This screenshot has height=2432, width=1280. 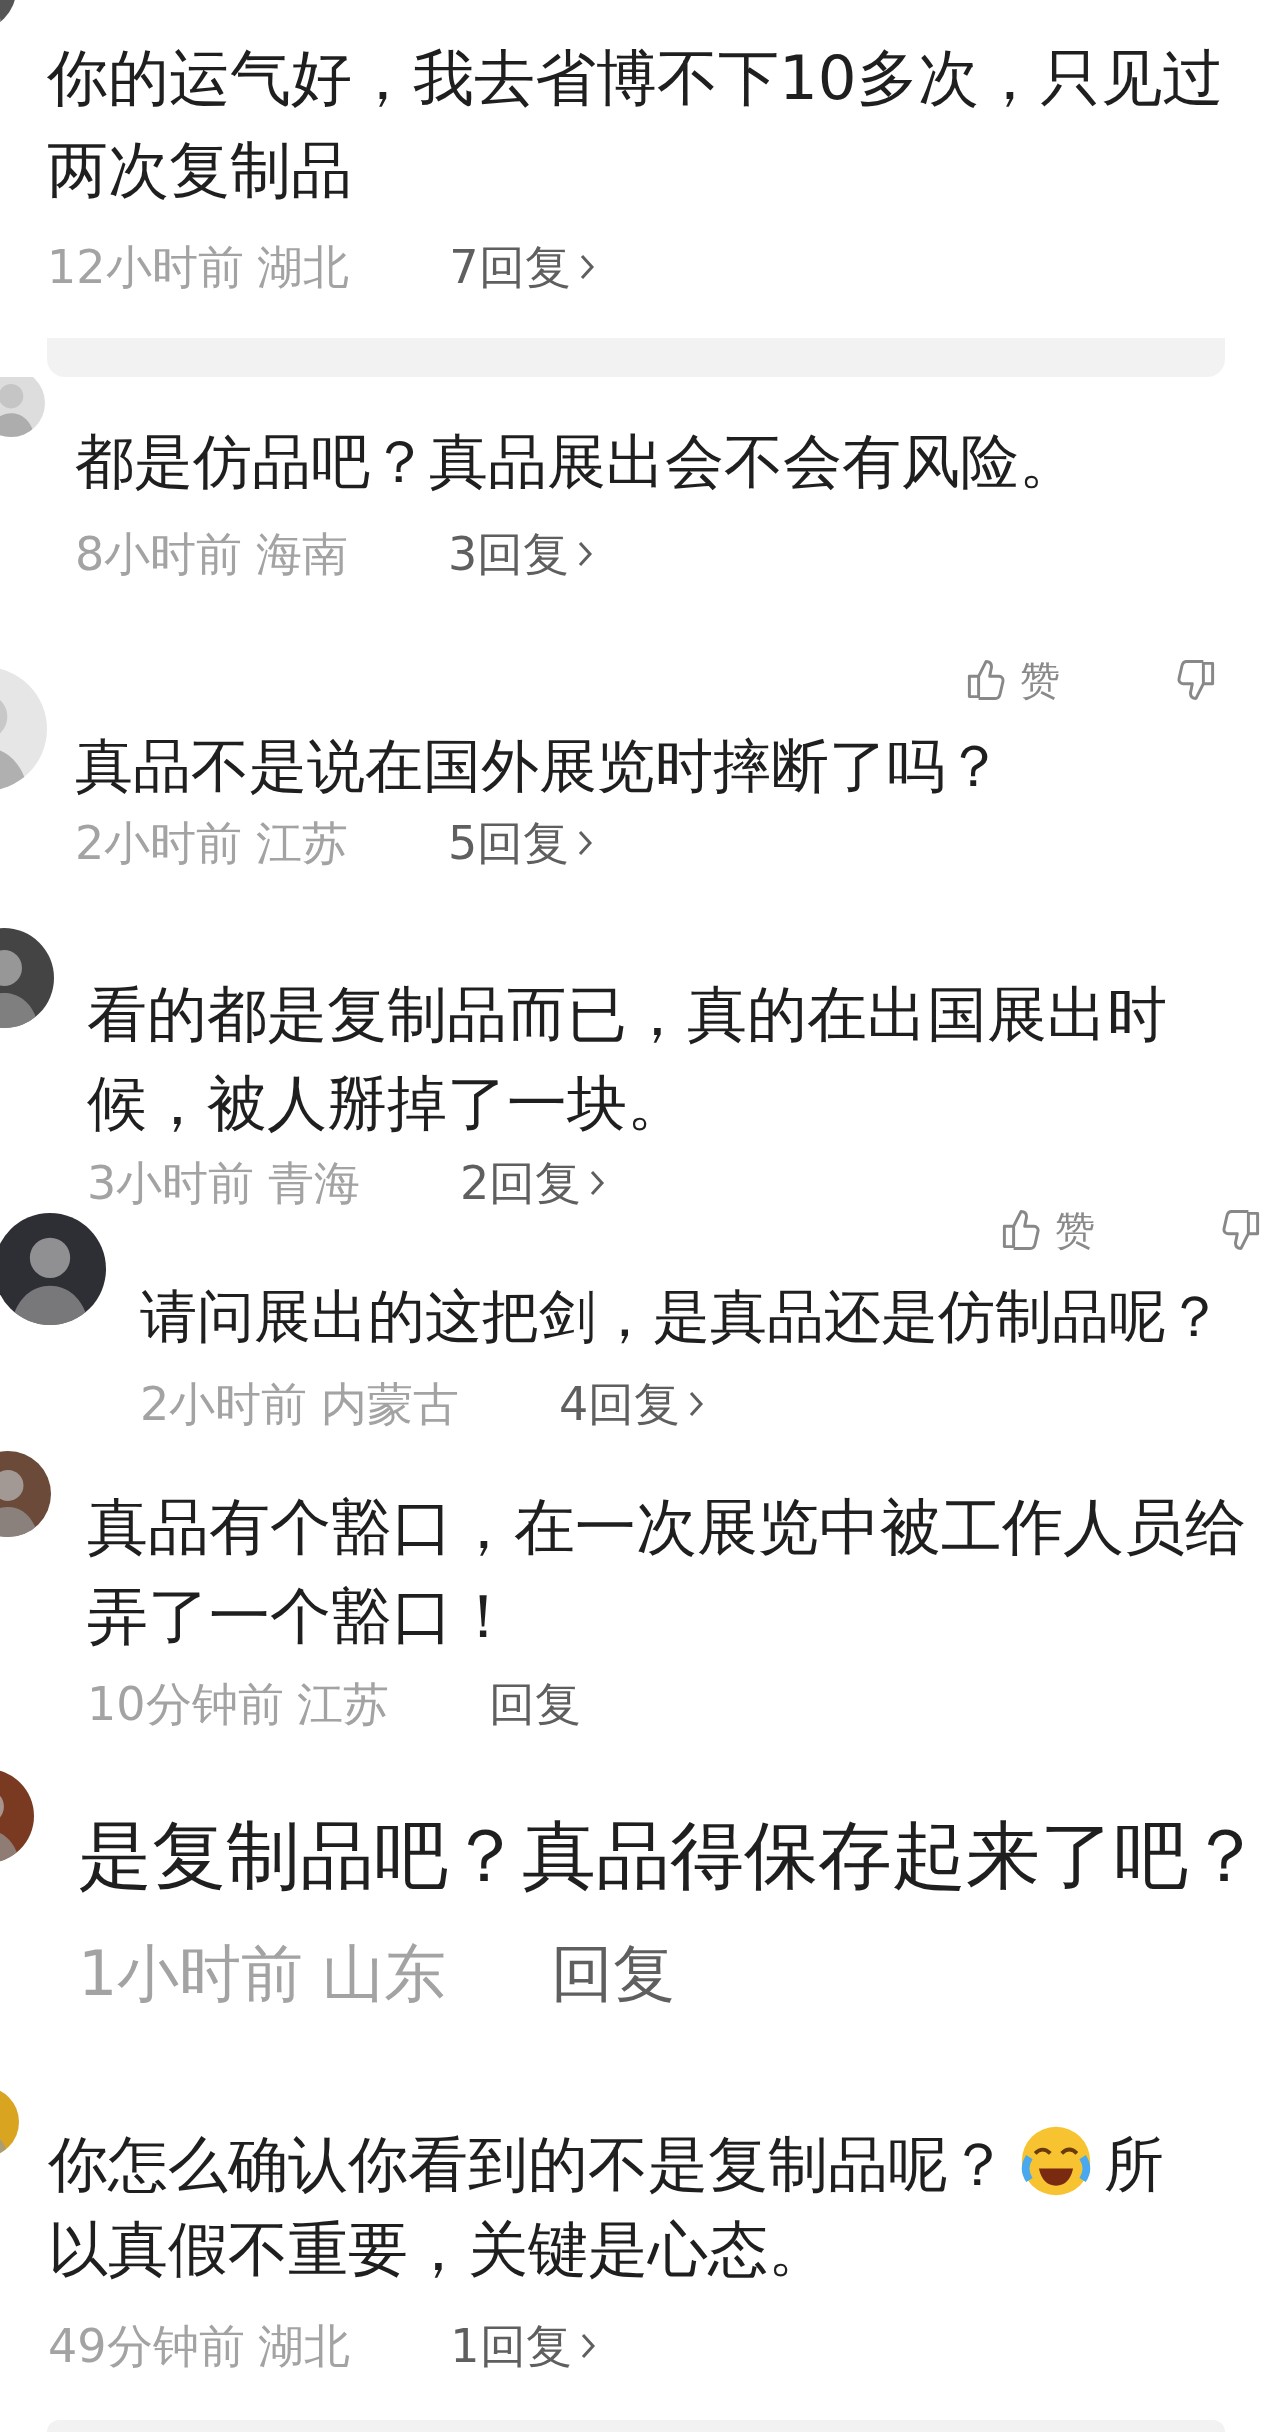 I want to click on comment-text: 你的运气好，我去省博不下10多次，只见过两次复制品, so click(x=635, y=124).